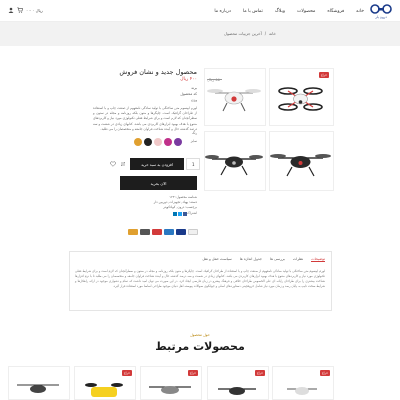  What do you see at coordinates (188, 79) in the screenshot?
I see `product-price: ۴۰۰ ریال` at bounding box center [188, 79].